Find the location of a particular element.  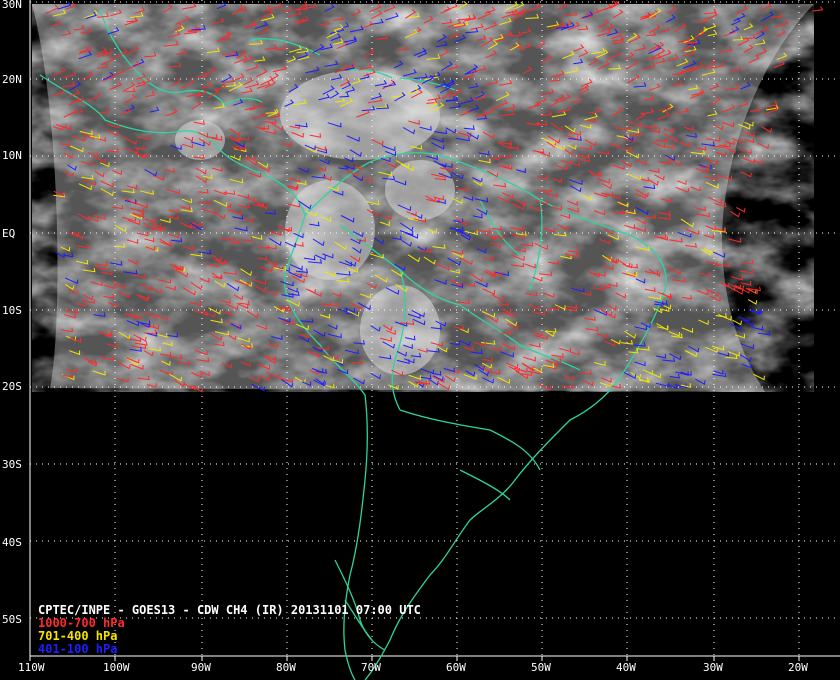

lat-label-20n: 20N is located at coordinates (12, 79).